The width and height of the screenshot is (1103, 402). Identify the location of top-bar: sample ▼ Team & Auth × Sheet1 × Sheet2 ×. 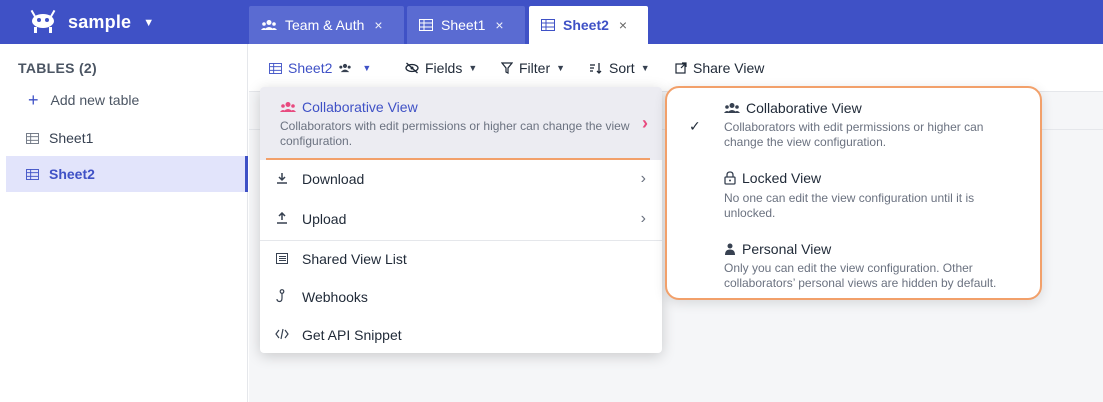
(551, 22).